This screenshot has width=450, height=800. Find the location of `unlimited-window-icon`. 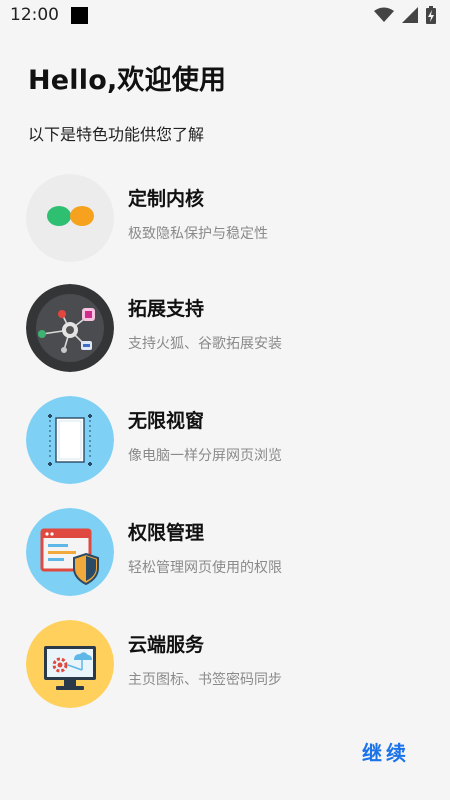

unlimited-window-icon is located at coordinates (70, 440).